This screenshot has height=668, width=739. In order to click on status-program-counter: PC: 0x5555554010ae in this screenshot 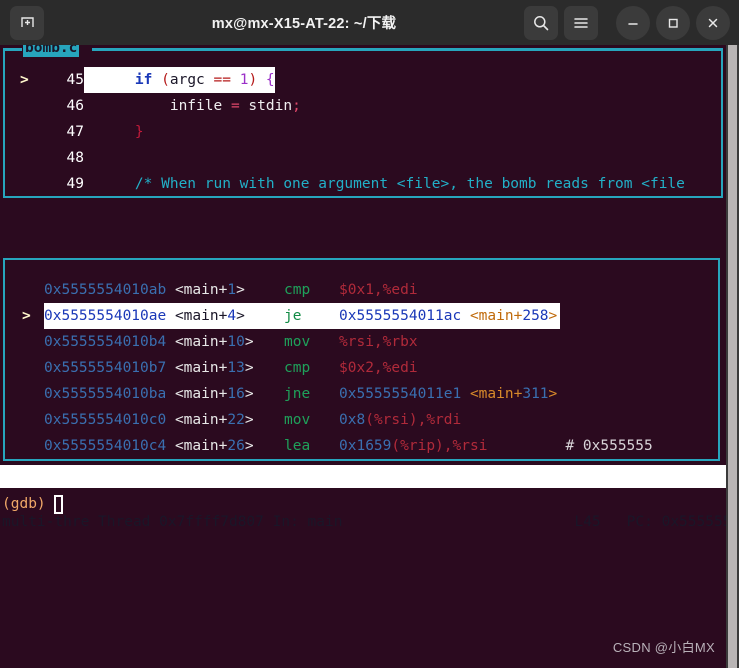, I will do `click(682, 522)`.